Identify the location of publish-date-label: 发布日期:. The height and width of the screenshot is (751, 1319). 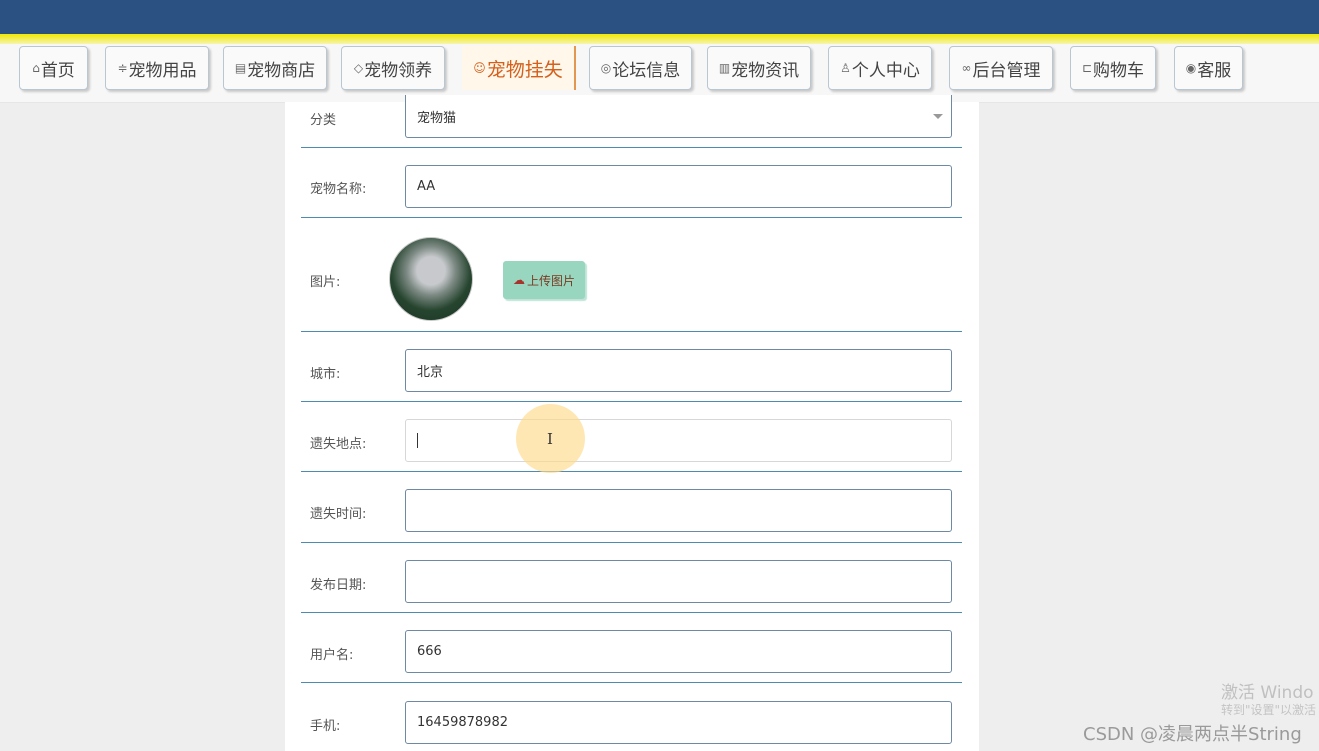
(338, 585).